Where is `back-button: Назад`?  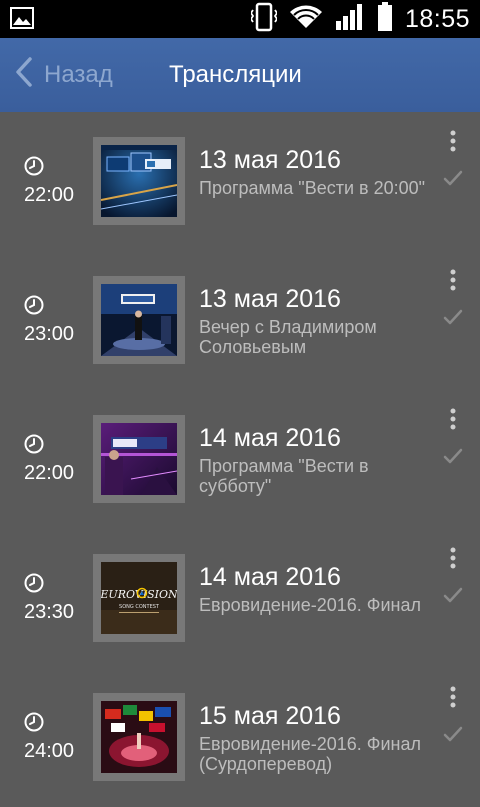 back-button: Назад is located at coordinates (63, 75).